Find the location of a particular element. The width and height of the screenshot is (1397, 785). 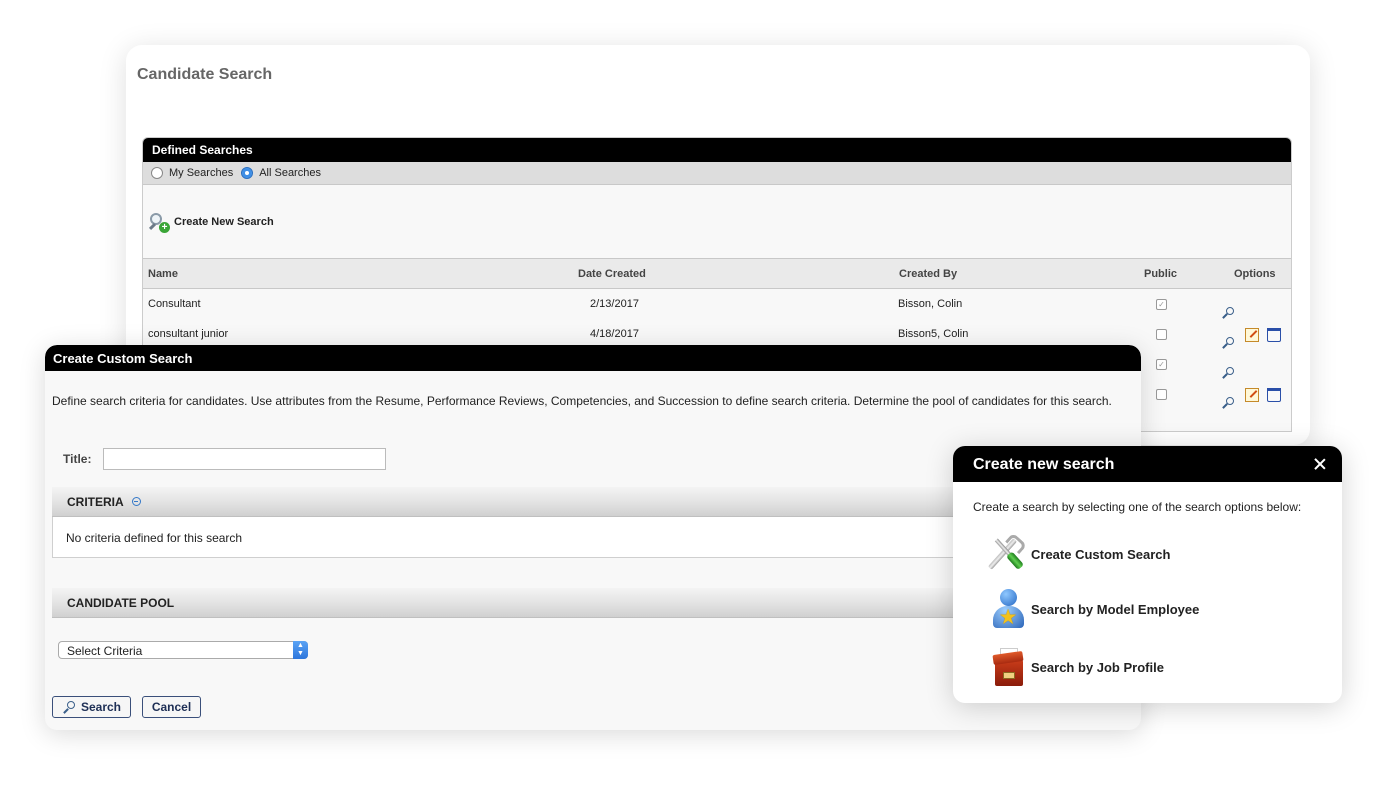

title-label: Title: is located at coordinates (77, 459).